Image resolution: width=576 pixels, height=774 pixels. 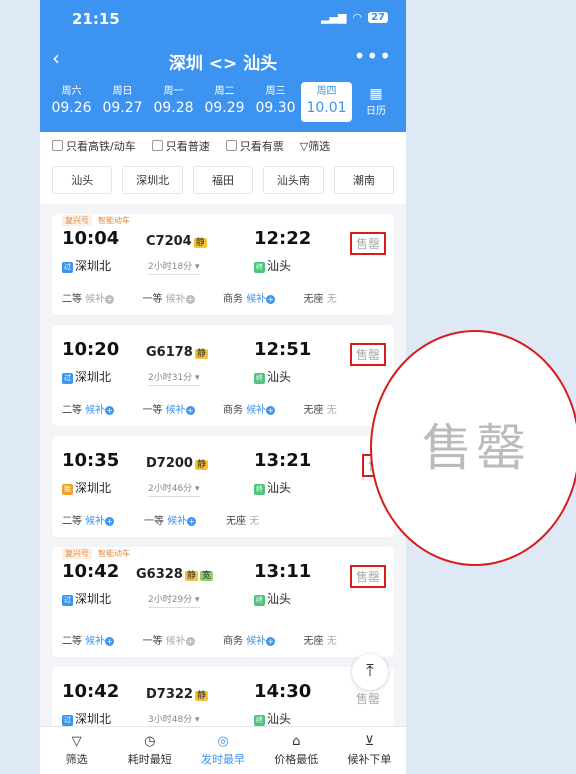 What do you see at coordinates (476, 448) in the screenshot?
I see `zoom-text: 售罄` at bounding box center [476, 448].